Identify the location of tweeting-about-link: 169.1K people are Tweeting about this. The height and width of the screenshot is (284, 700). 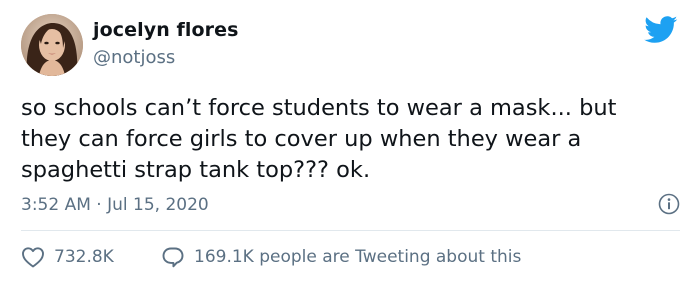
(341, 257).